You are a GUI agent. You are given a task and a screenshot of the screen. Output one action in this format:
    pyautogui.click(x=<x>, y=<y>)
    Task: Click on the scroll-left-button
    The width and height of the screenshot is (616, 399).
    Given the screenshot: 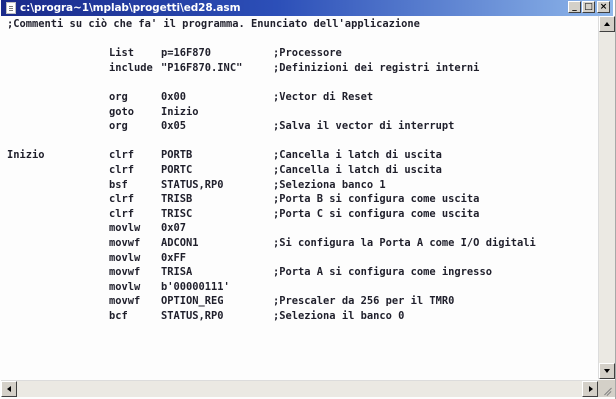 What is the action you would take?
    pyautogui.click(x=9, y=389)
    